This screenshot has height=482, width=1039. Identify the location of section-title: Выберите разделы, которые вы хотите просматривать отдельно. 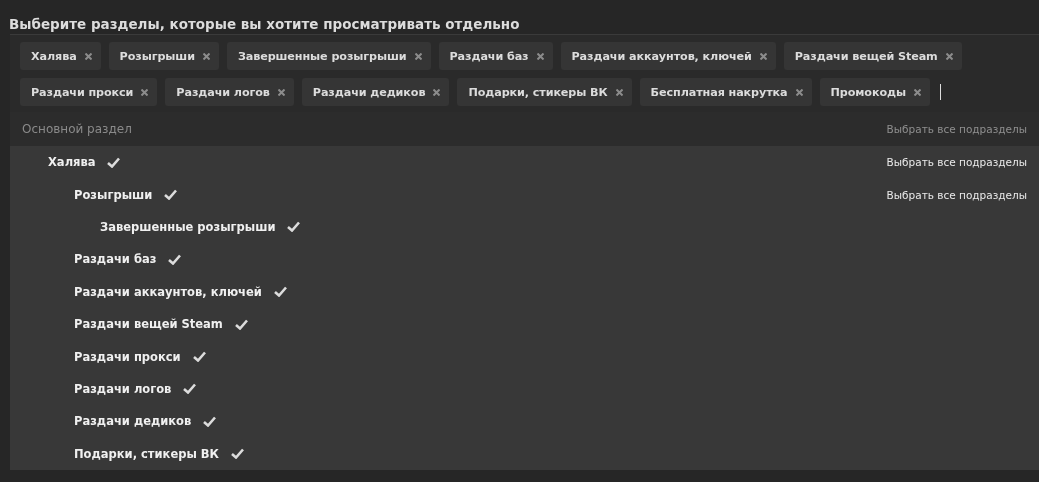
(264, 24).